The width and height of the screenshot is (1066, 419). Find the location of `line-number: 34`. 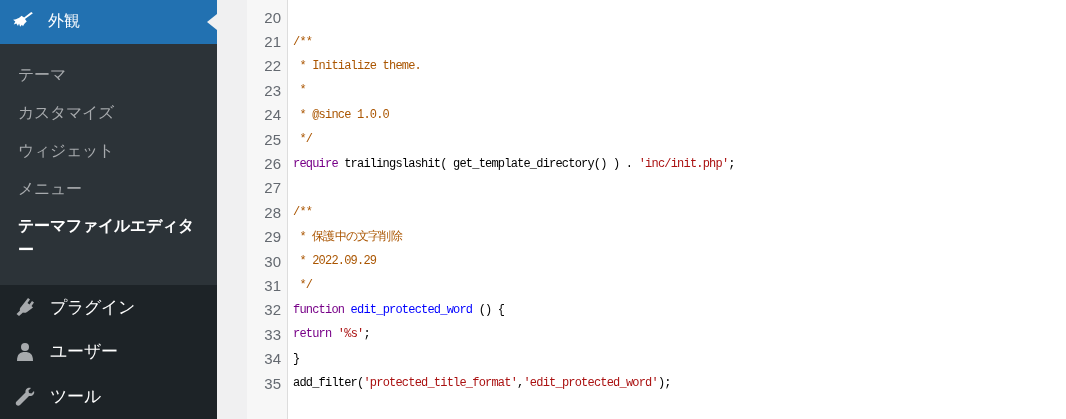

line-number: 34 is located at coordinates (272, 359).